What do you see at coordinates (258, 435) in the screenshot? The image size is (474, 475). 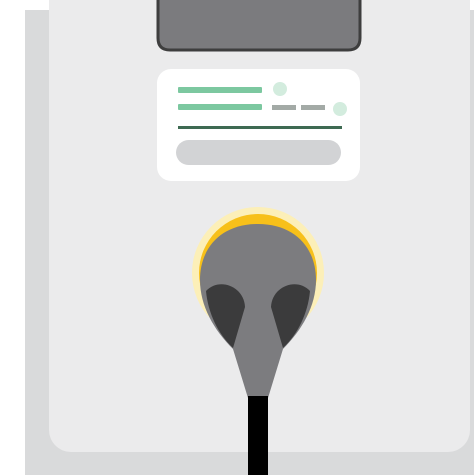 I see `cable-icon` at bounding box center [258, 435].